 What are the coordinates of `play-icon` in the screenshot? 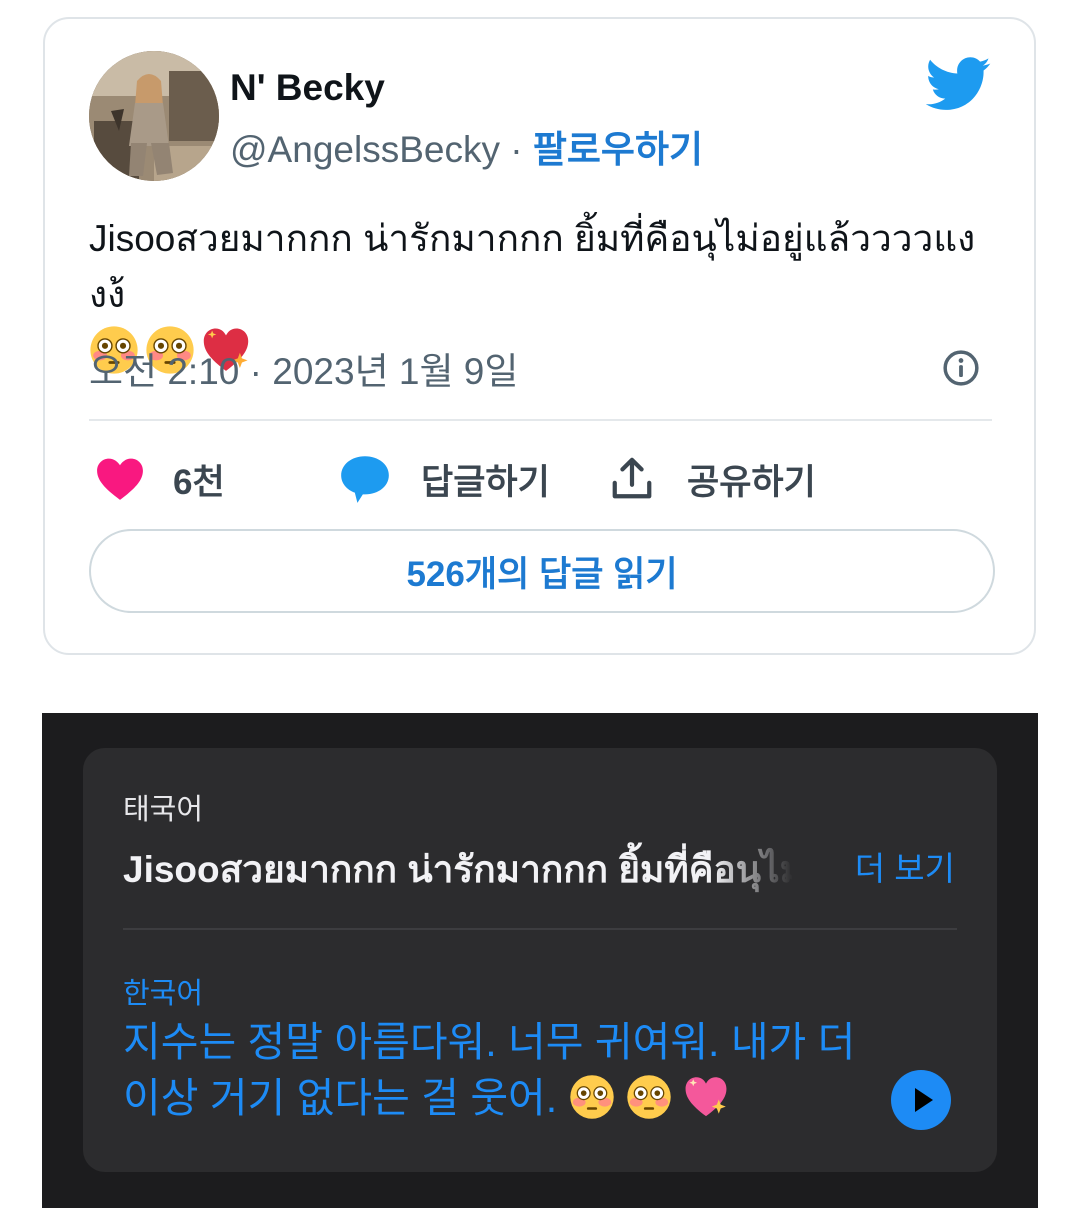 It's located at (924, 1100).